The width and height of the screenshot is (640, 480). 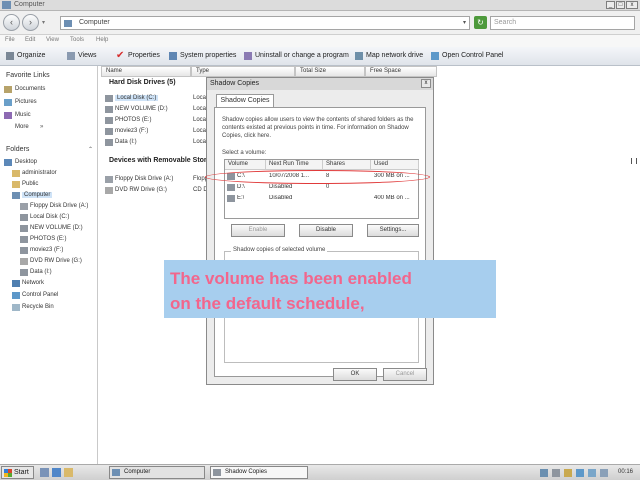 What do you see at coordinates (17, 472) in the screenshot?
I see `start-button: Start` at bounding box center [17, 472].